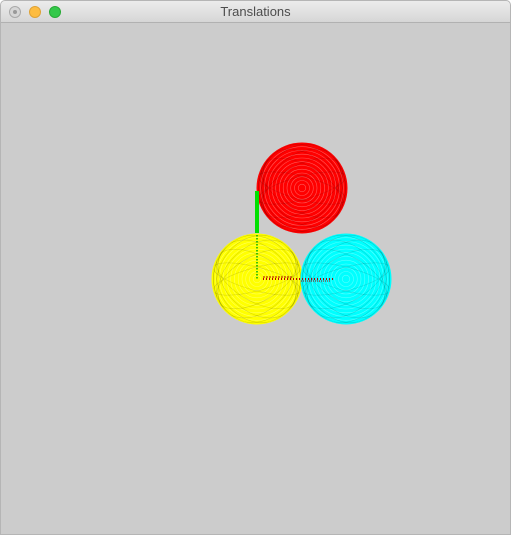 The image size is (511, 535). What do you see at coordinates (302, 188) in the screenshot?
I see `red-sphere` at bounding box center [302, 188].